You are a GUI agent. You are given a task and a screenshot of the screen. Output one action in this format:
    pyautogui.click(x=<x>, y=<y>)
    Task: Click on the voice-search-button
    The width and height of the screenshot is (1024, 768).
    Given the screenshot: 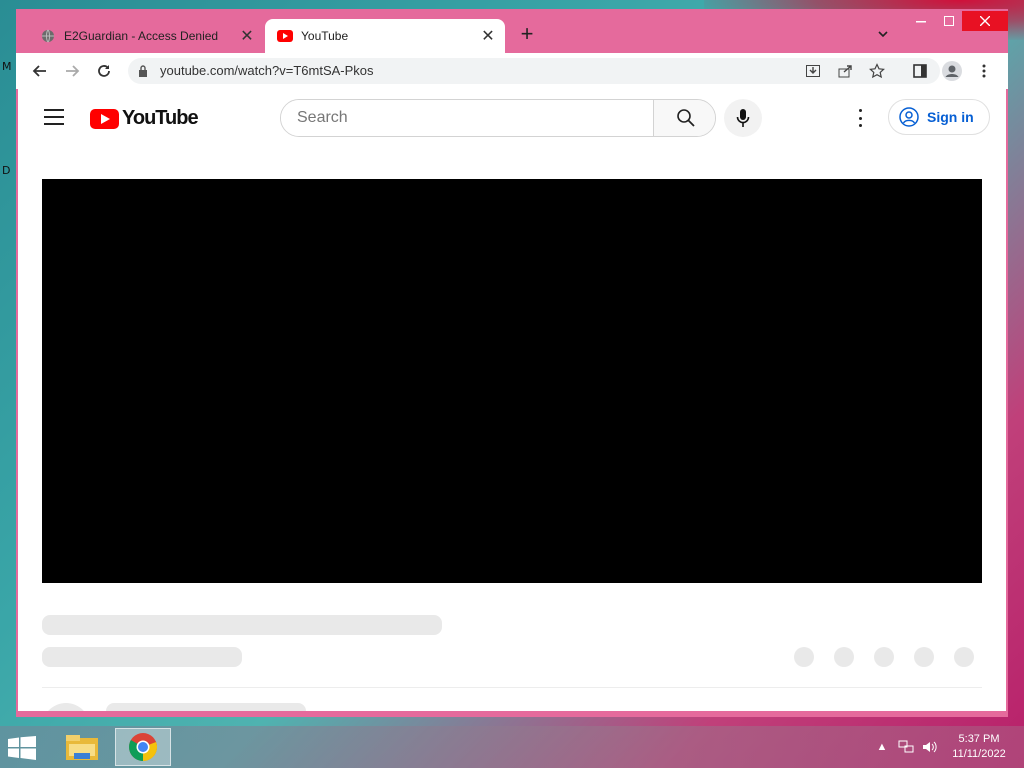 What is the action you would take?
    pyautogui.click(x=743, y=118)
    